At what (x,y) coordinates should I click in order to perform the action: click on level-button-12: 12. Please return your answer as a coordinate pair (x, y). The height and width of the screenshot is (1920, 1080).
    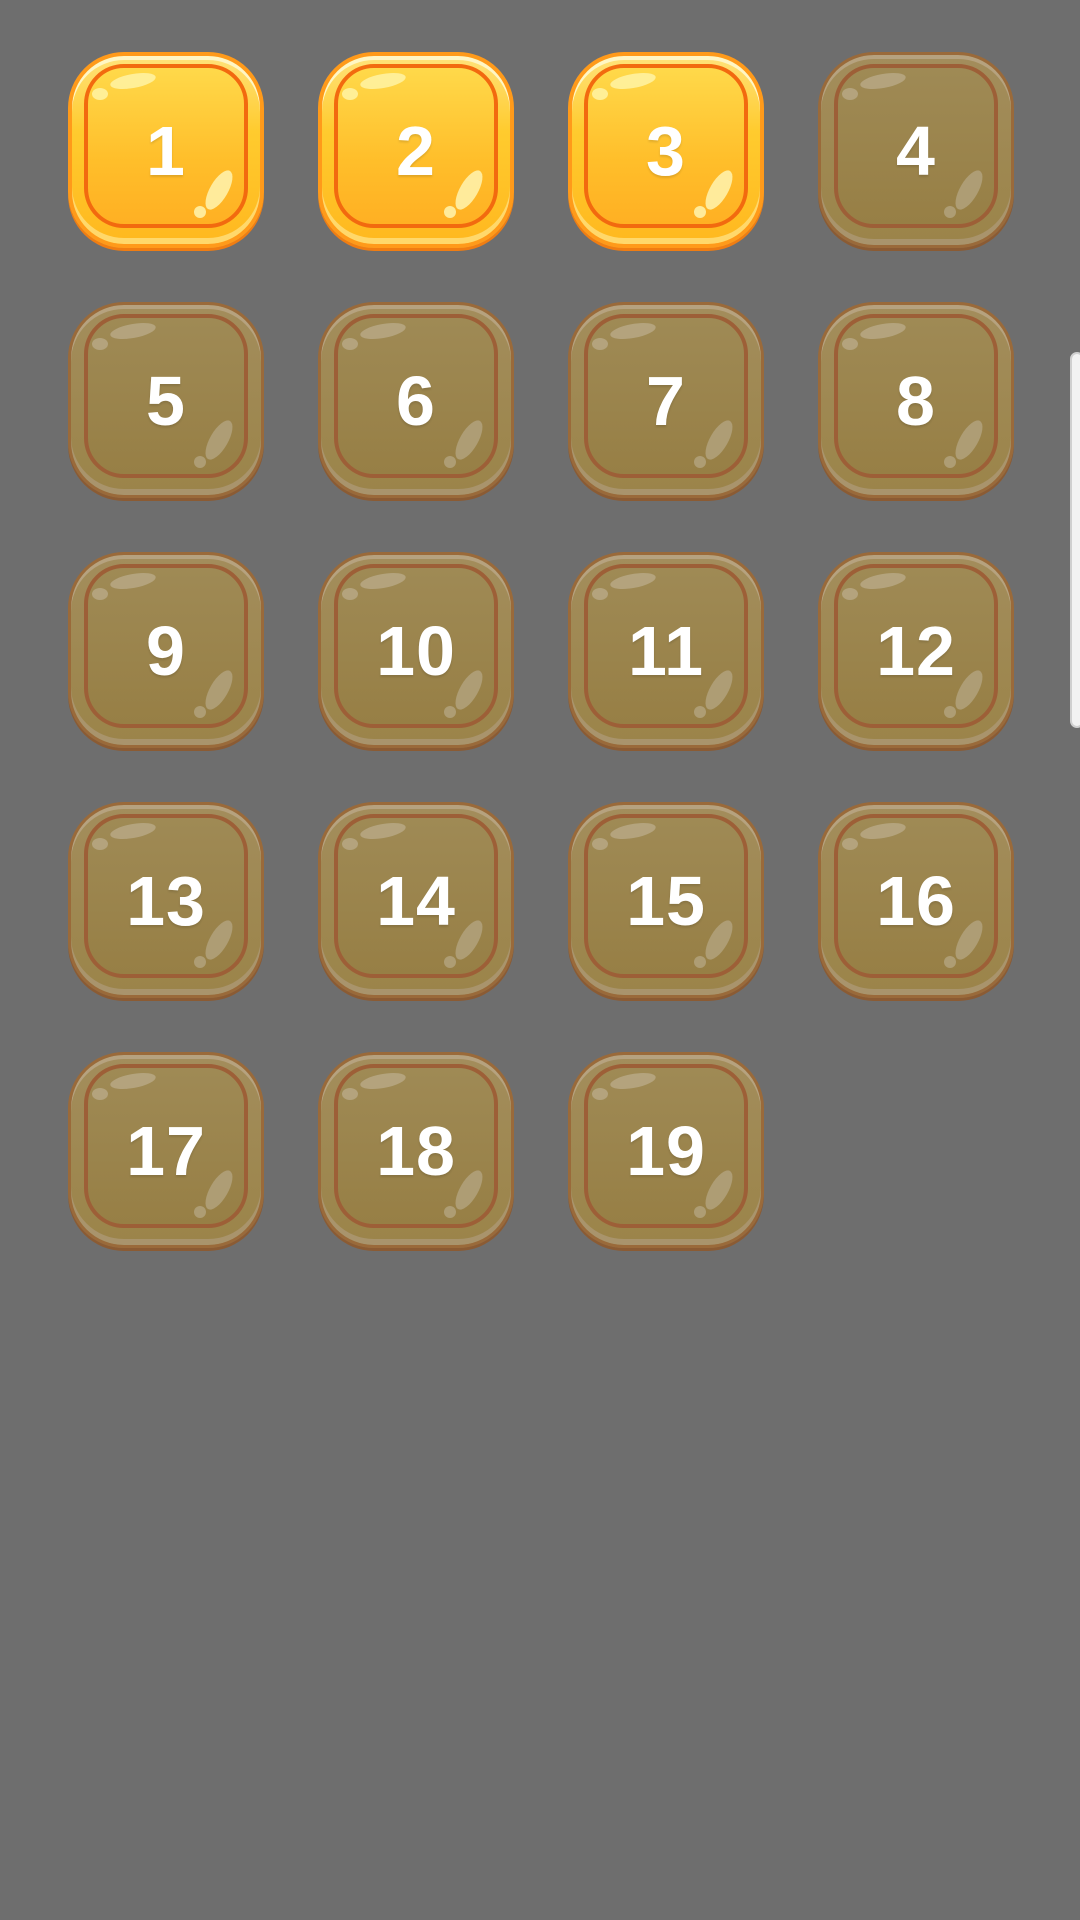
    Looking at the image, I should click on (916, 650).